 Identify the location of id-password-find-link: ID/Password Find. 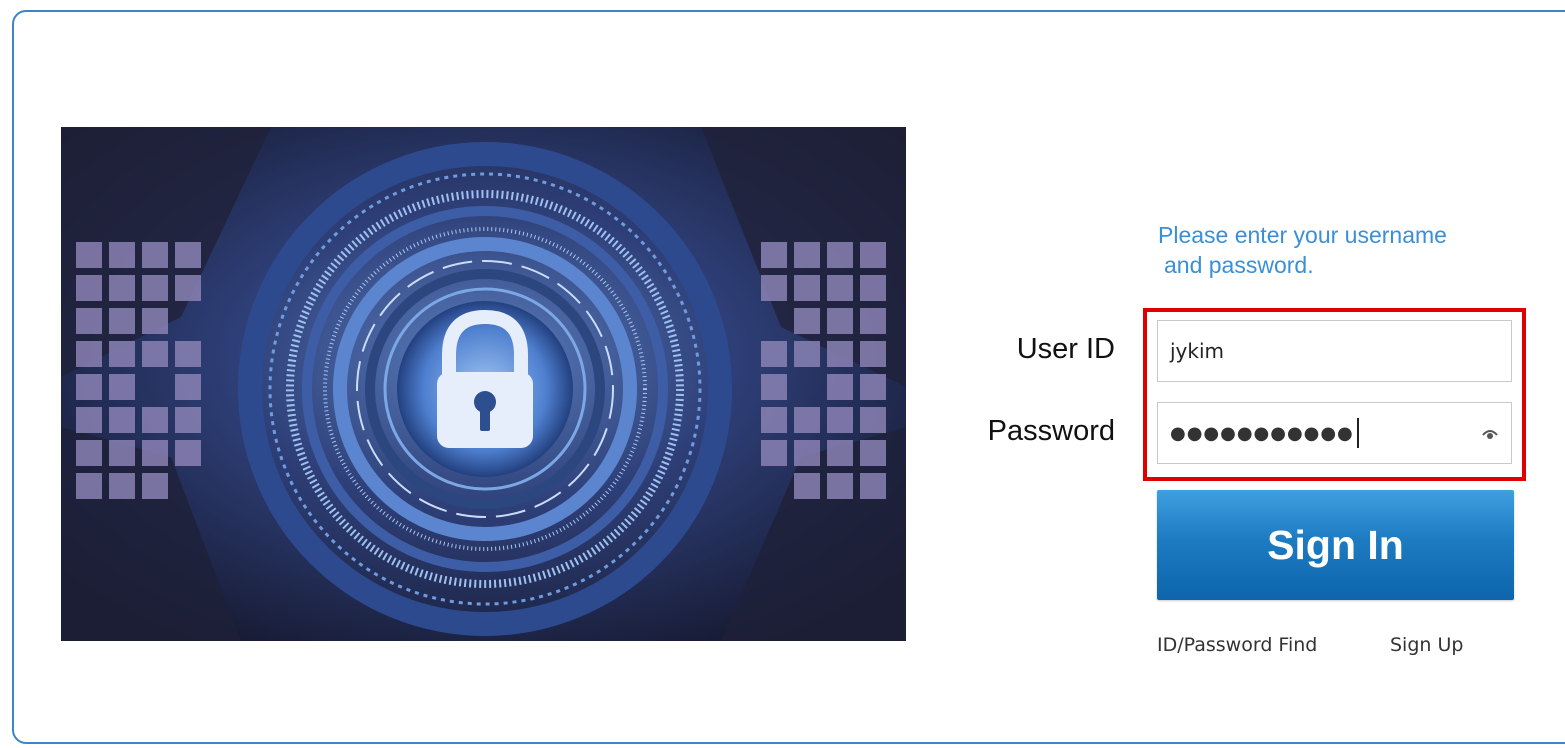
(1237, 645).